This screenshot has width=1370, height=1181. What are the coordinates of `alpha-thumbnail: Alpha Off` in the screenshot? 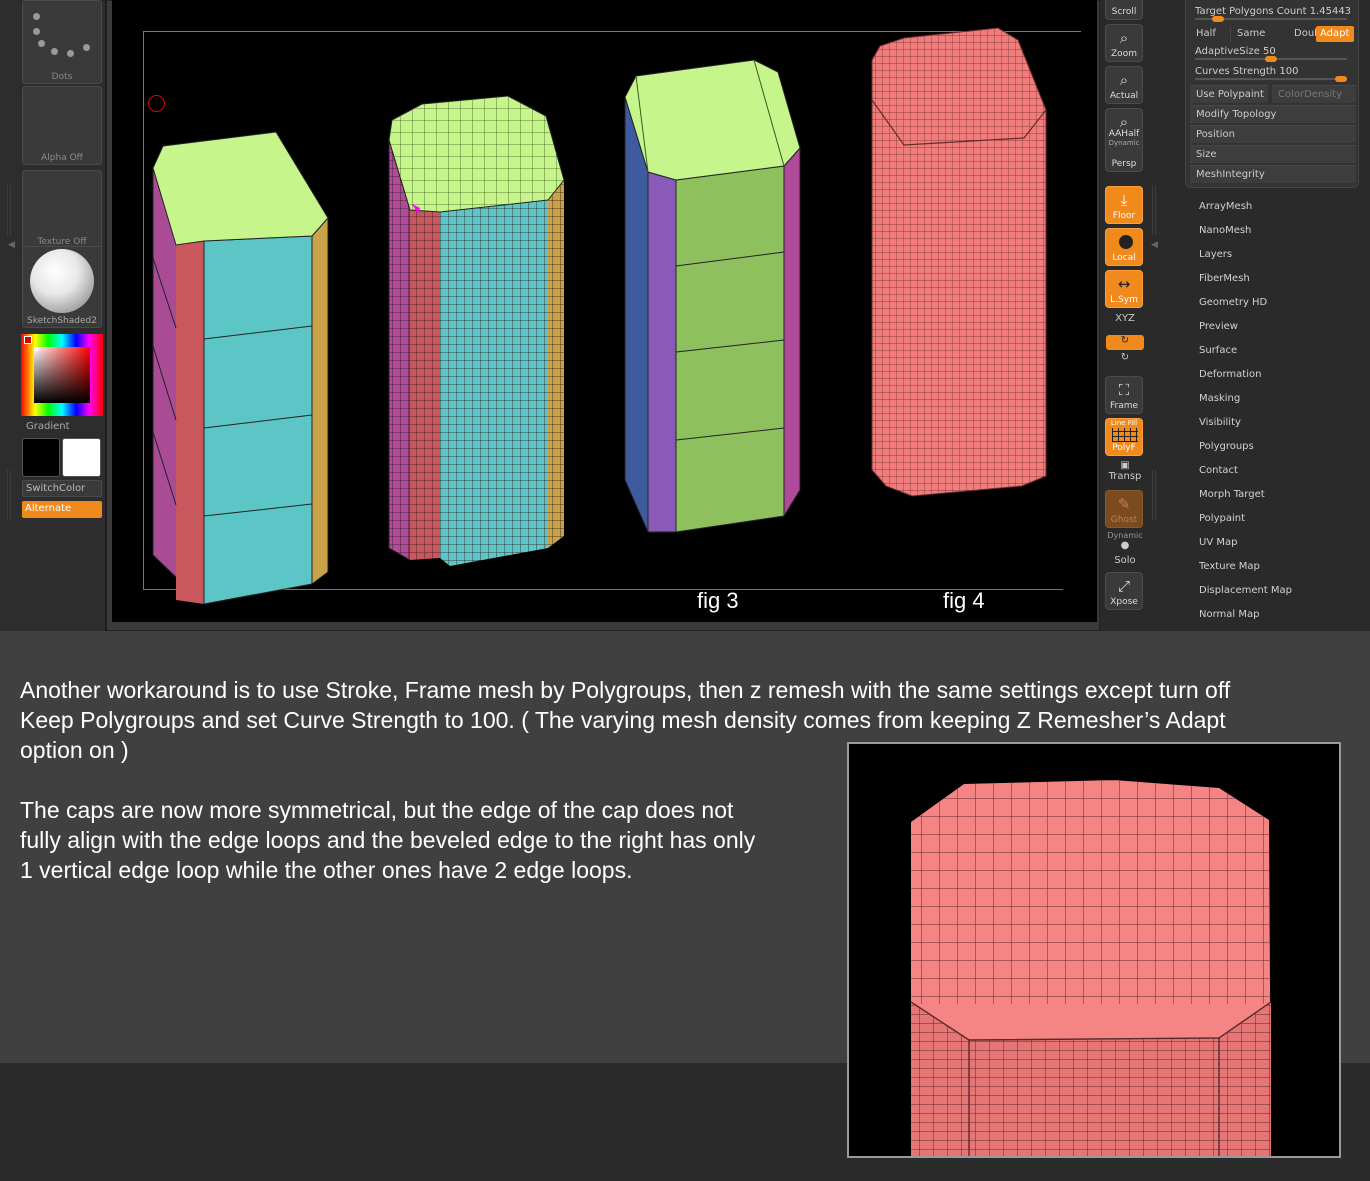 It's located at (62, 125).